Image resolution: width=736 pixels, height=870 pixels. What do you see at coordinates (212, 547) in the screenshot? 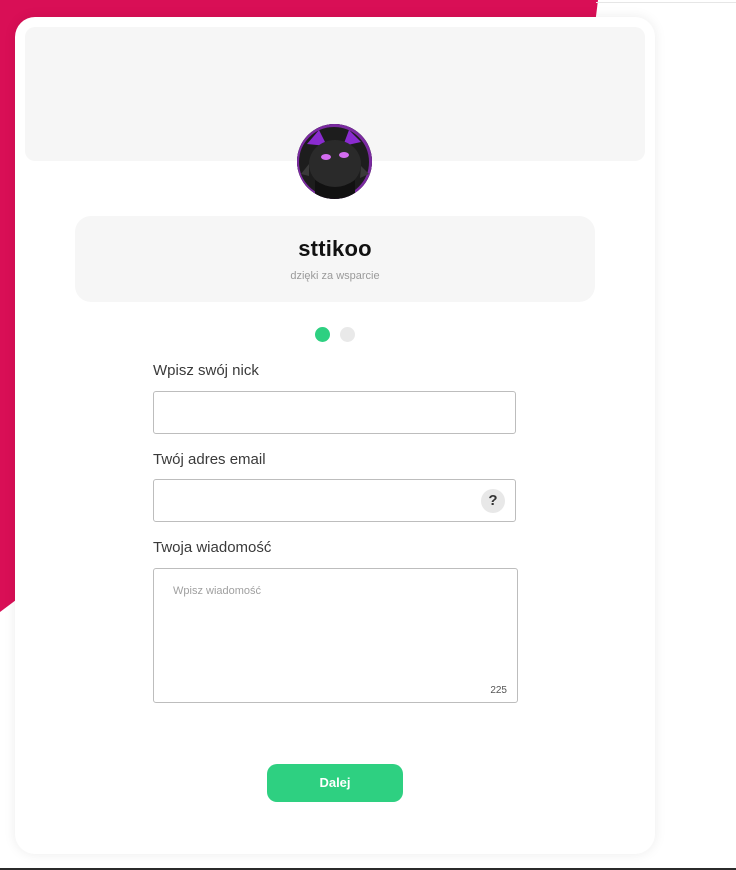
I see `message-label: Twoja wiadomość` at bounding box center [212, 547].